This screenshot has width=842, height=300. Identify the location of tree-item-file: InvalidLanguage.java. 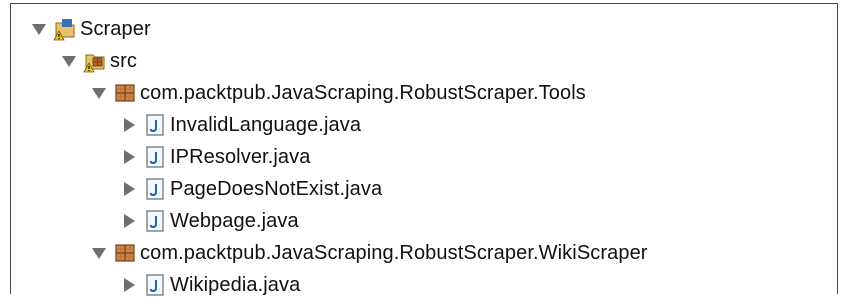
(241, 125).